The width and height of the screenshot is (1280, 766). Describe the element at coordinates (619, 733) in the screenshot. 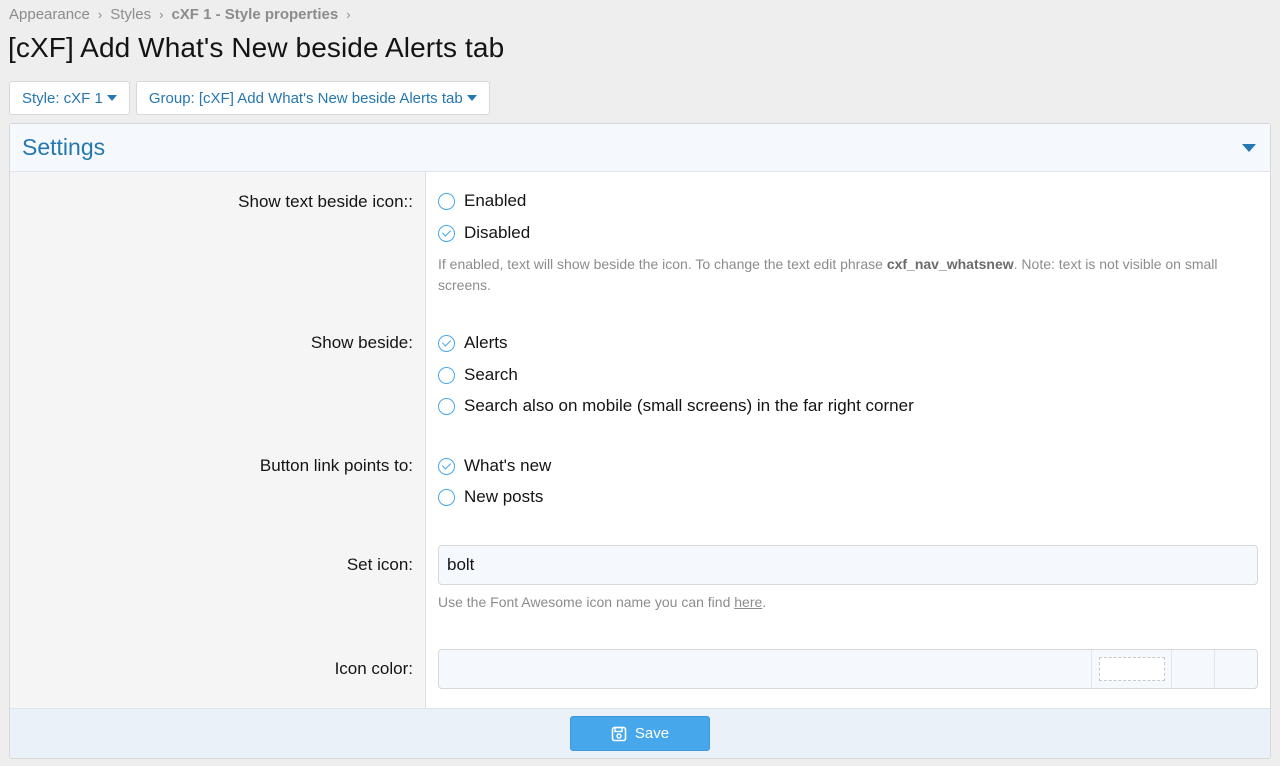

I see `save-icon` at that location.